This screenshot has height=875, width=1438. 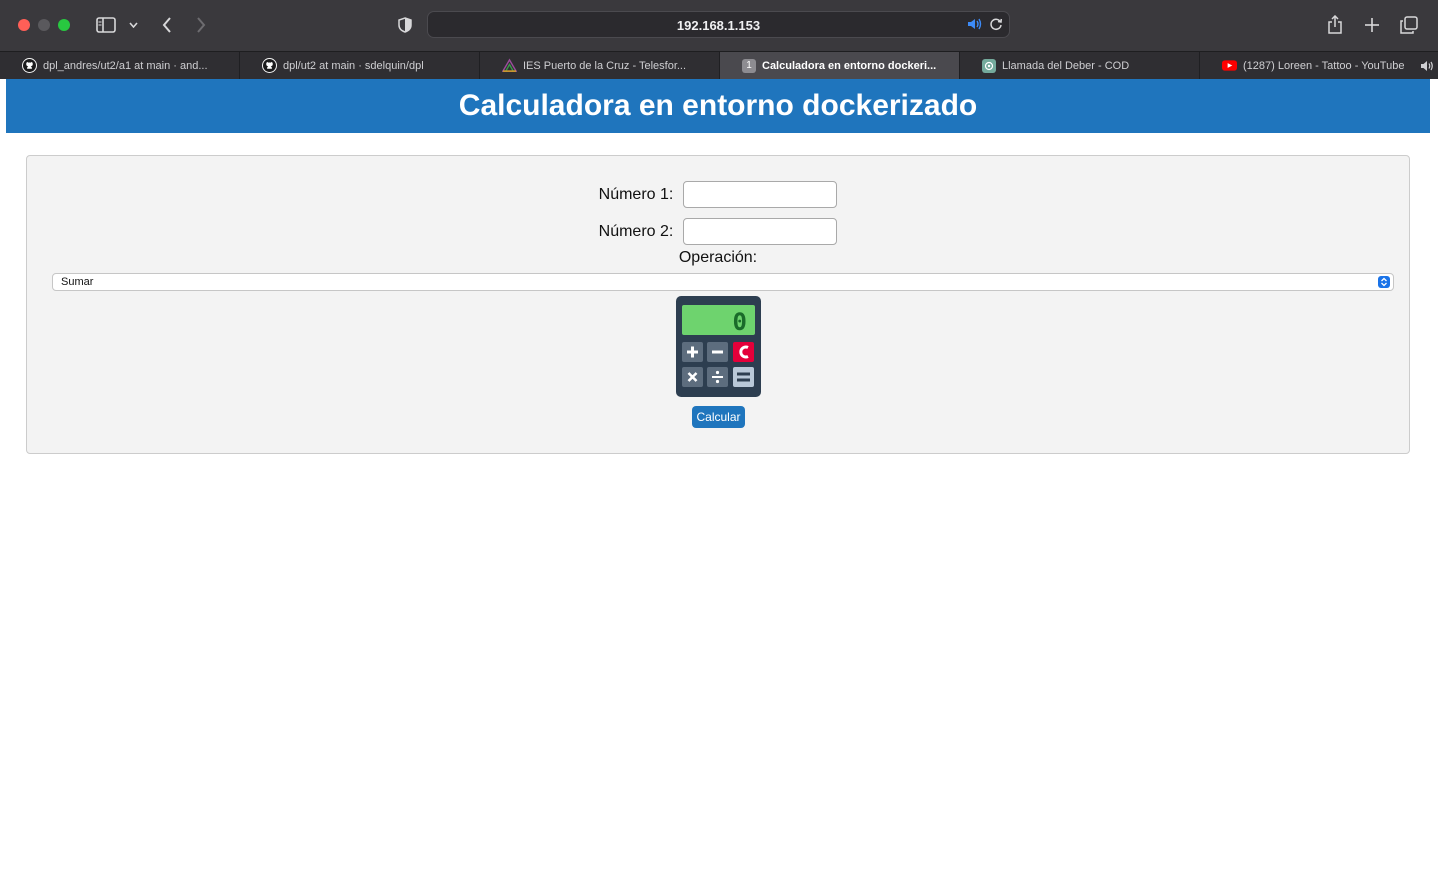 What do you see at coordinates (1409, 25) in the screenshot?
I see `tab-overview-icon` at bounding box center [1409, 25].